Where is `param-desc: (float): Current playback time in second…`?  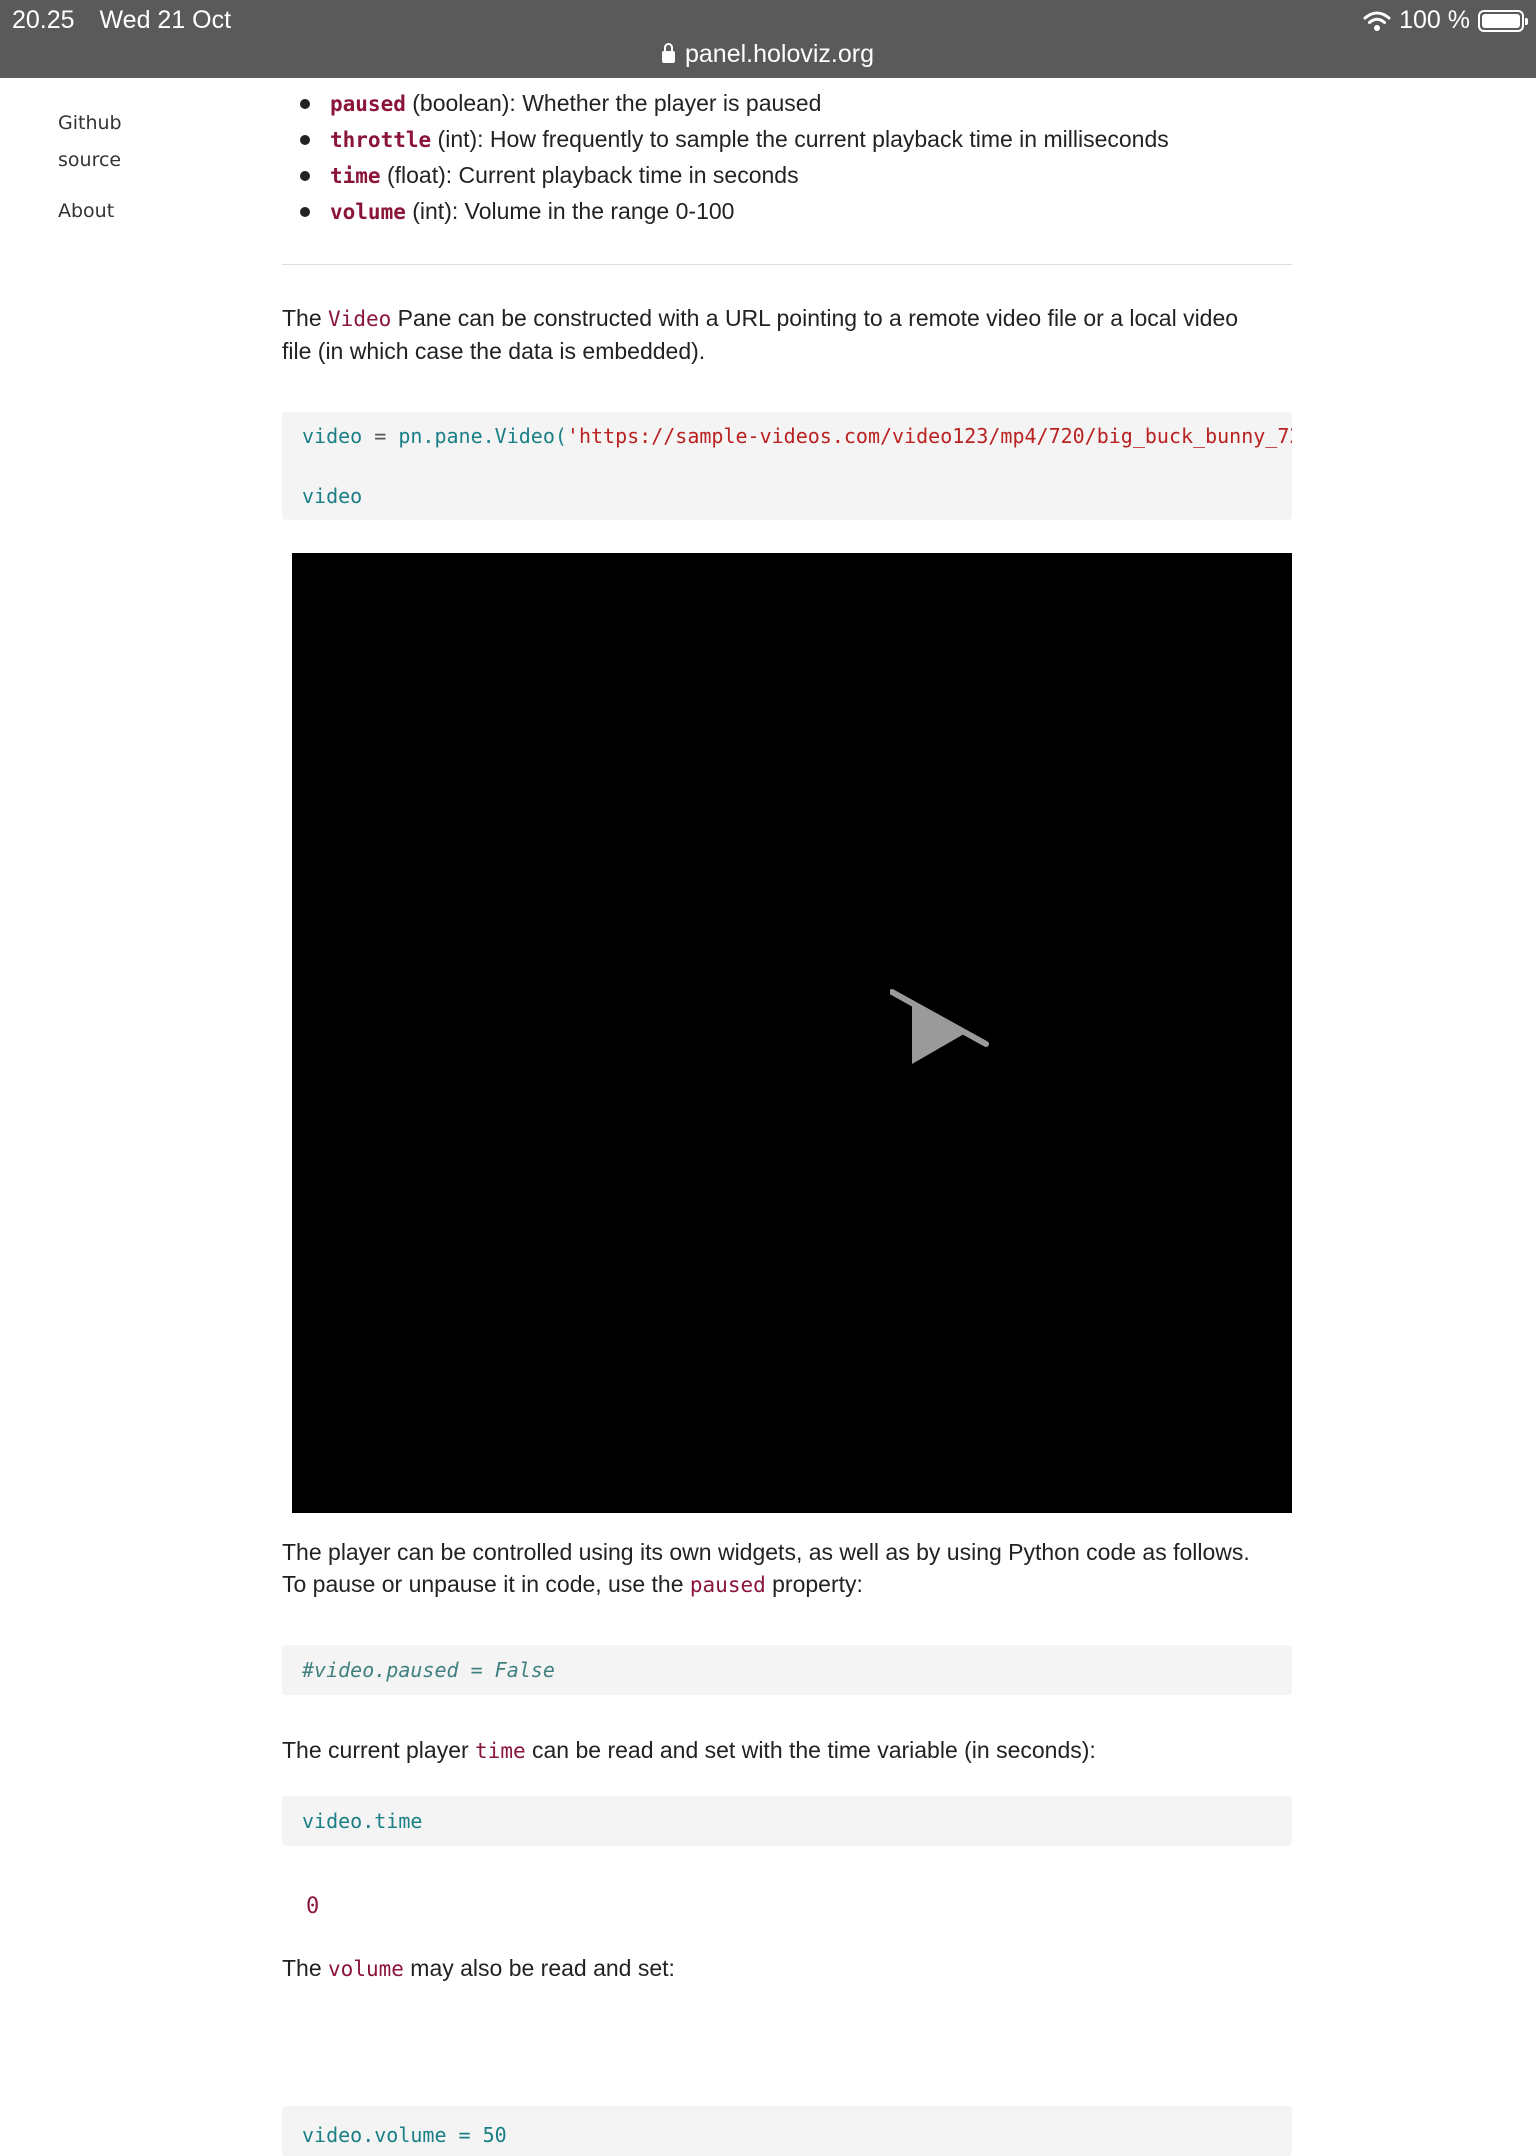
param-desc: (float): Current playback time in second… is located at coordinates (589, 175).